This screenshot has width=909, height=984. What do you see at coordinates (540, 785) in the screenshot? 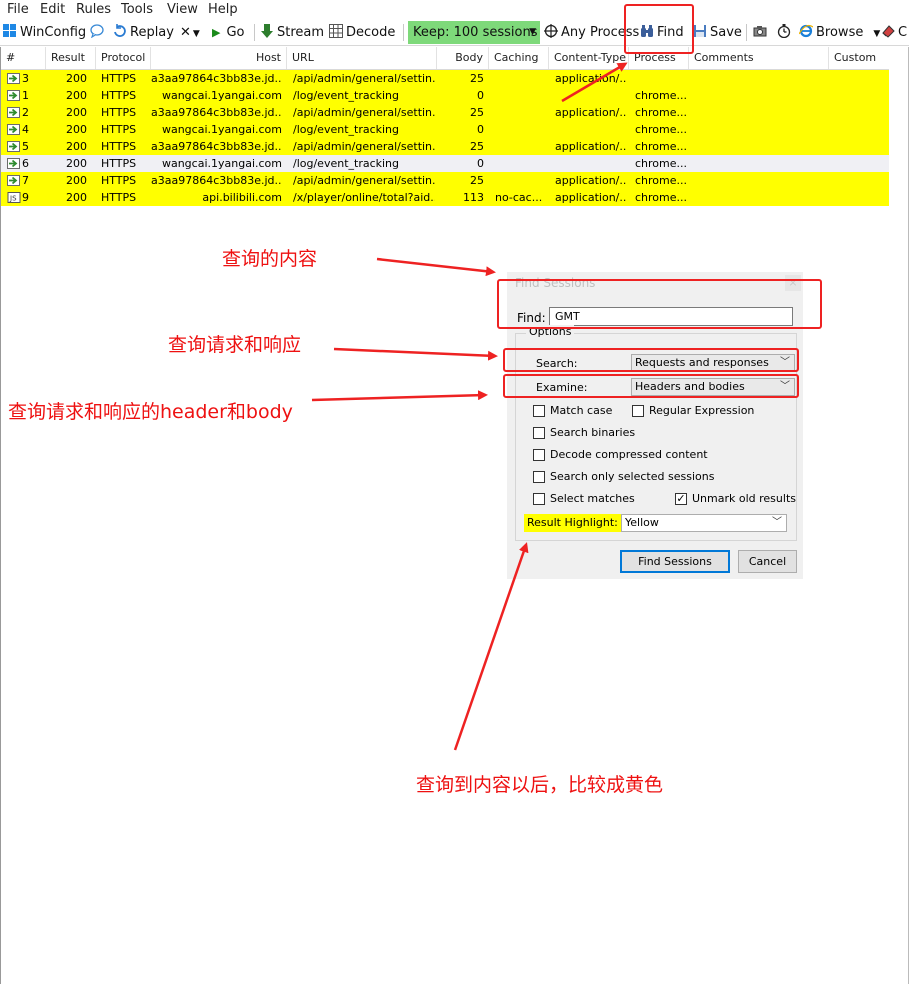
I see `note-result-yellow: 查询到内容以后，比较成黄色` at bounding box center [540, 785].